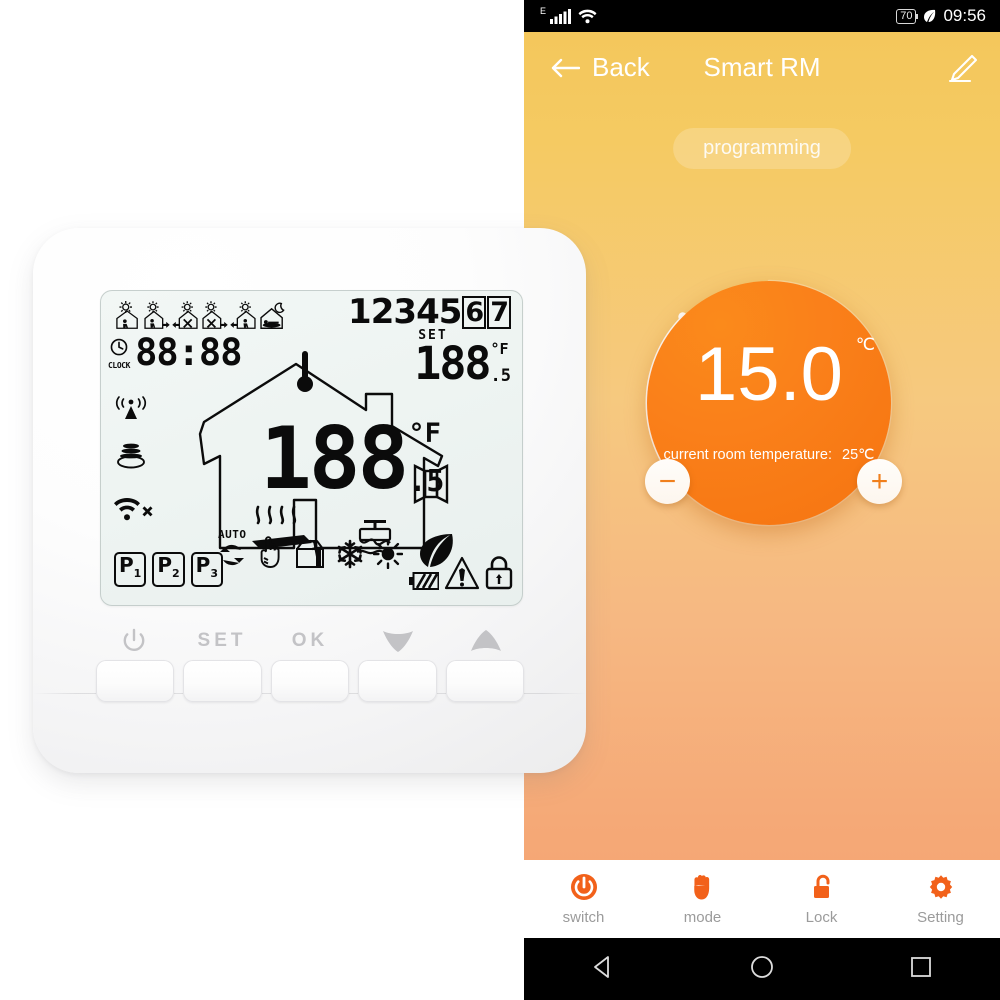  I want to click on toolbar-label-mode: mode, so click(702, 917).